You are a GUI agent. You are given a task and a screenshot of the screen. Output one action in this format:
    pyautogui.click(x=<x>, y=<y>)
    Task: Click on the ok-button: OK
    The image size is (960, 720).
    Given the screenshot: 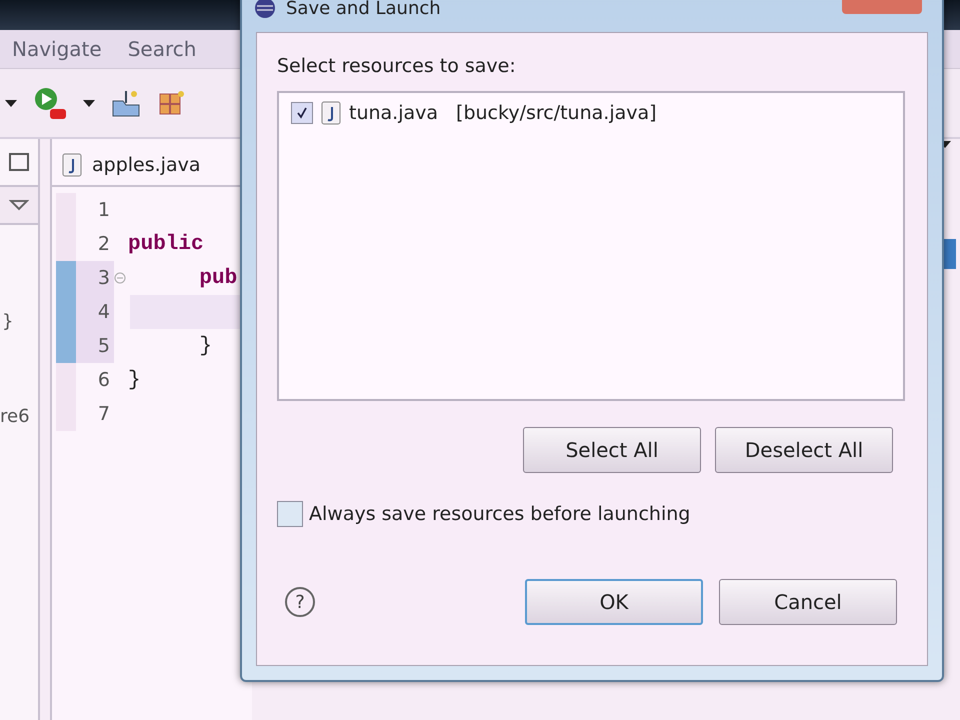 What is the action you would take?
    pyautogui.click(x=614, y=602)
    